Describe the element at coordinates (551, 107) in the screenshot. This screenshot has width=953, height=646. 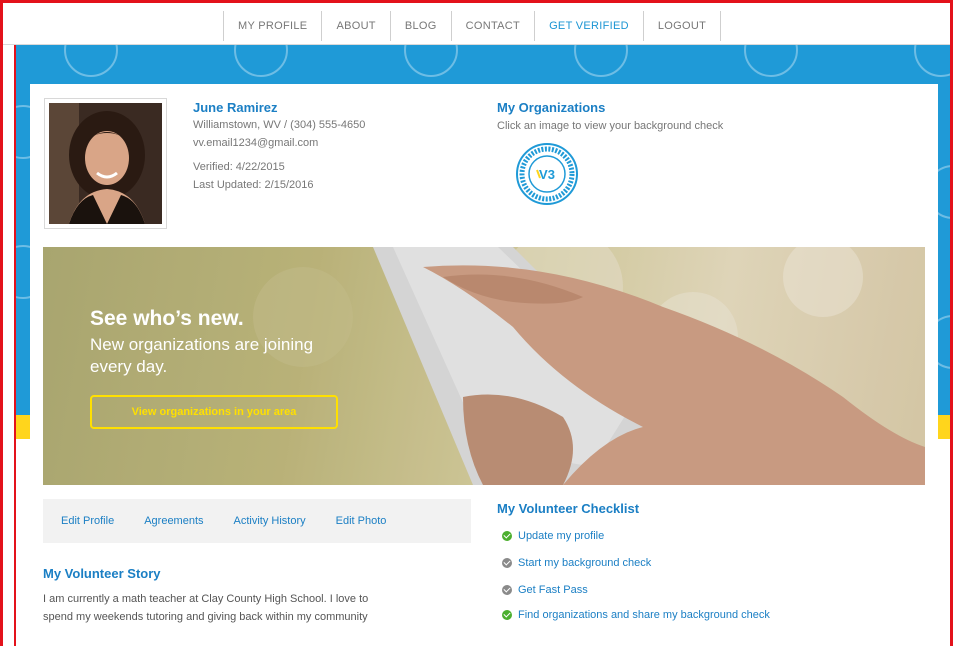
I see `organizations-title: My Organizations` at that location.